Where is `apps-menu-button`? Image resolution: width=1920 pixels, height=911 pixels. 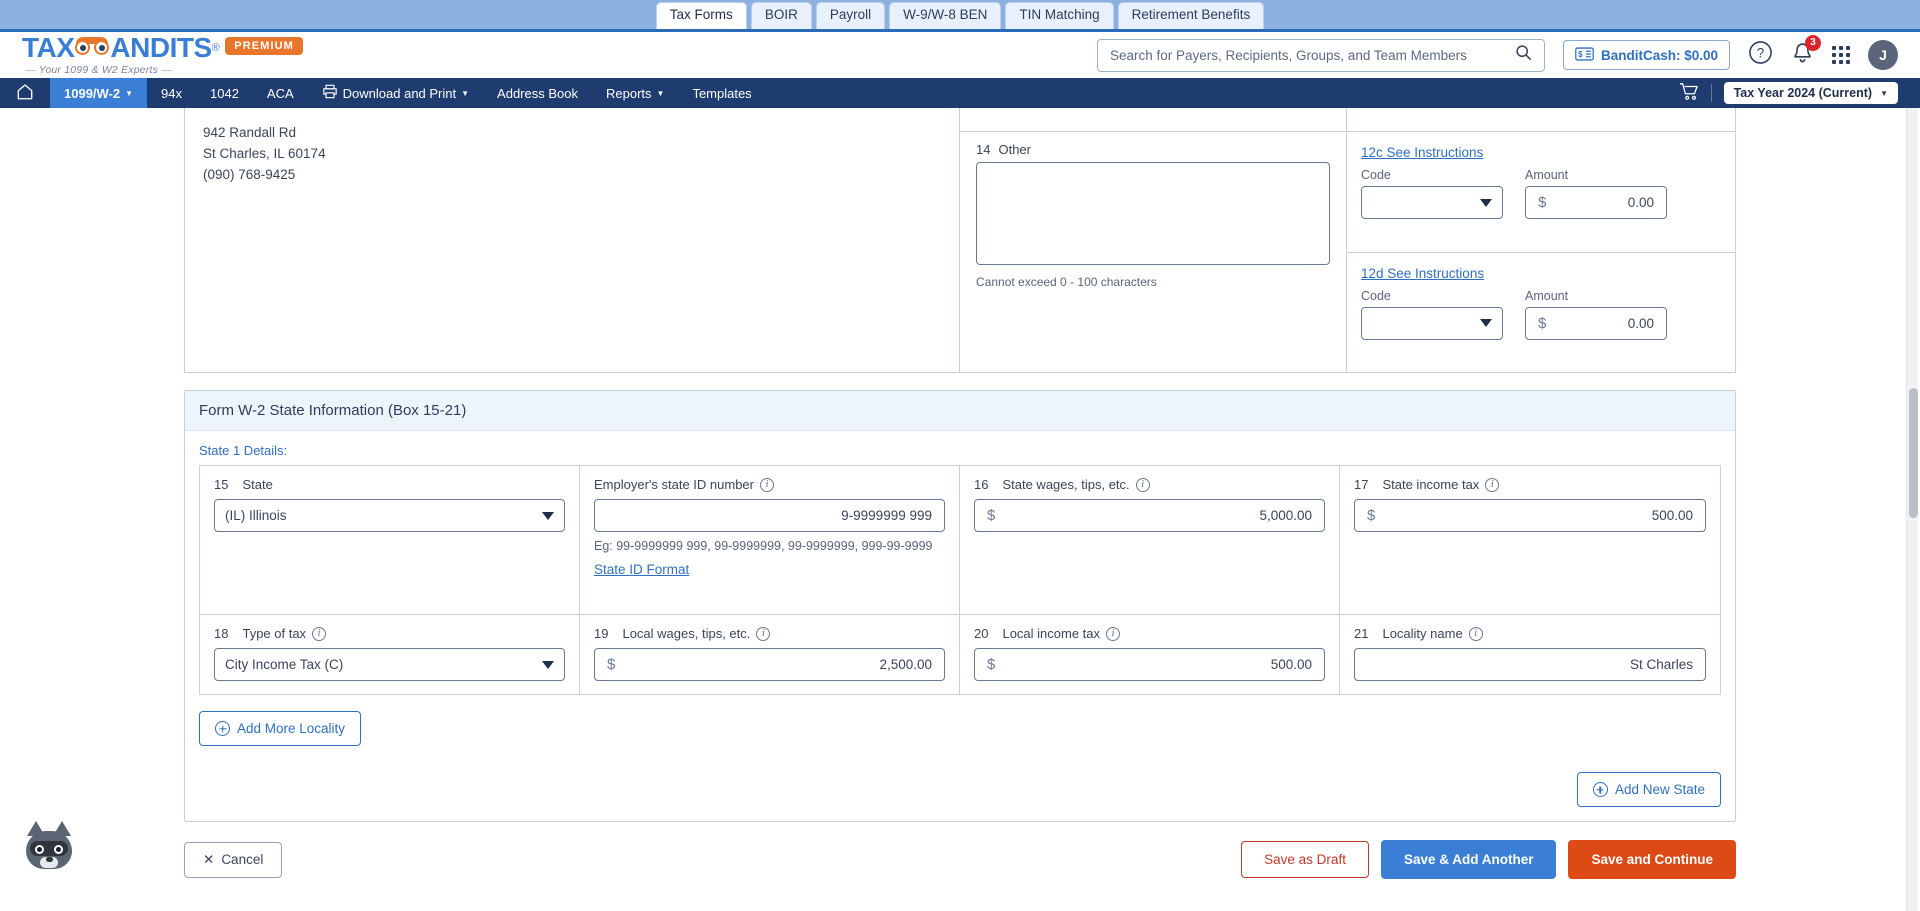
apps-menu-button is located at coordinates (1841, 55).